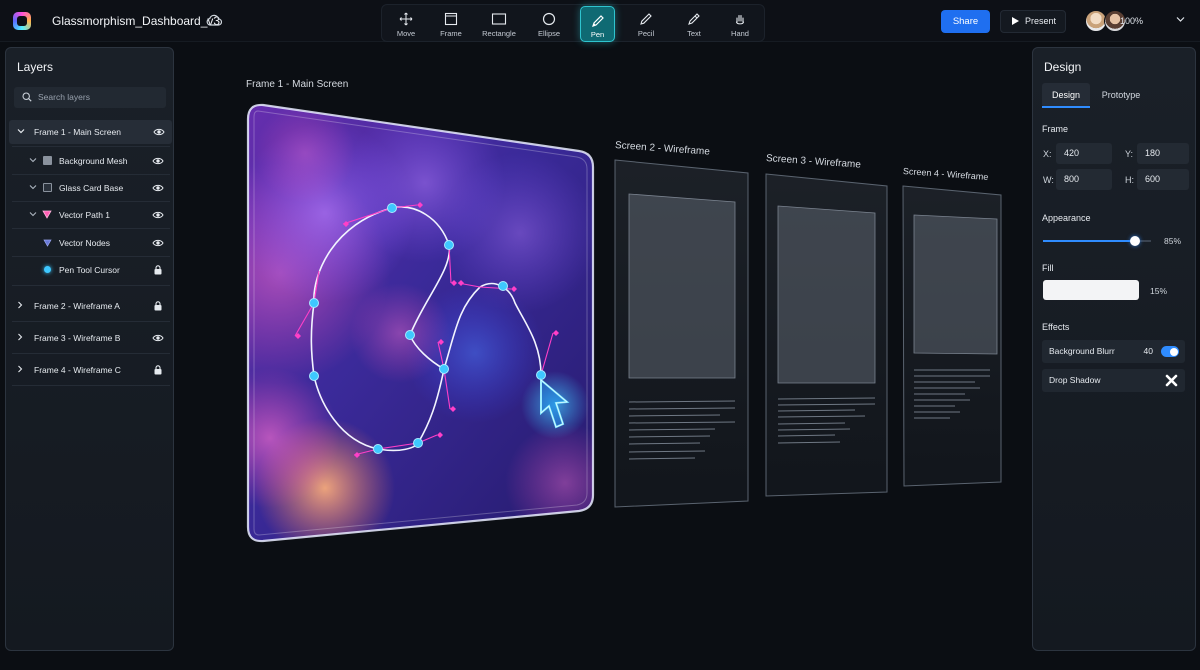 Image resolution: width=1200 pixels, height=670 pixels. What do you see at coordinates (1082, 351) in the screenshot?
I see `effect-label: Background Blurr` at bounding box center [1082, 351].